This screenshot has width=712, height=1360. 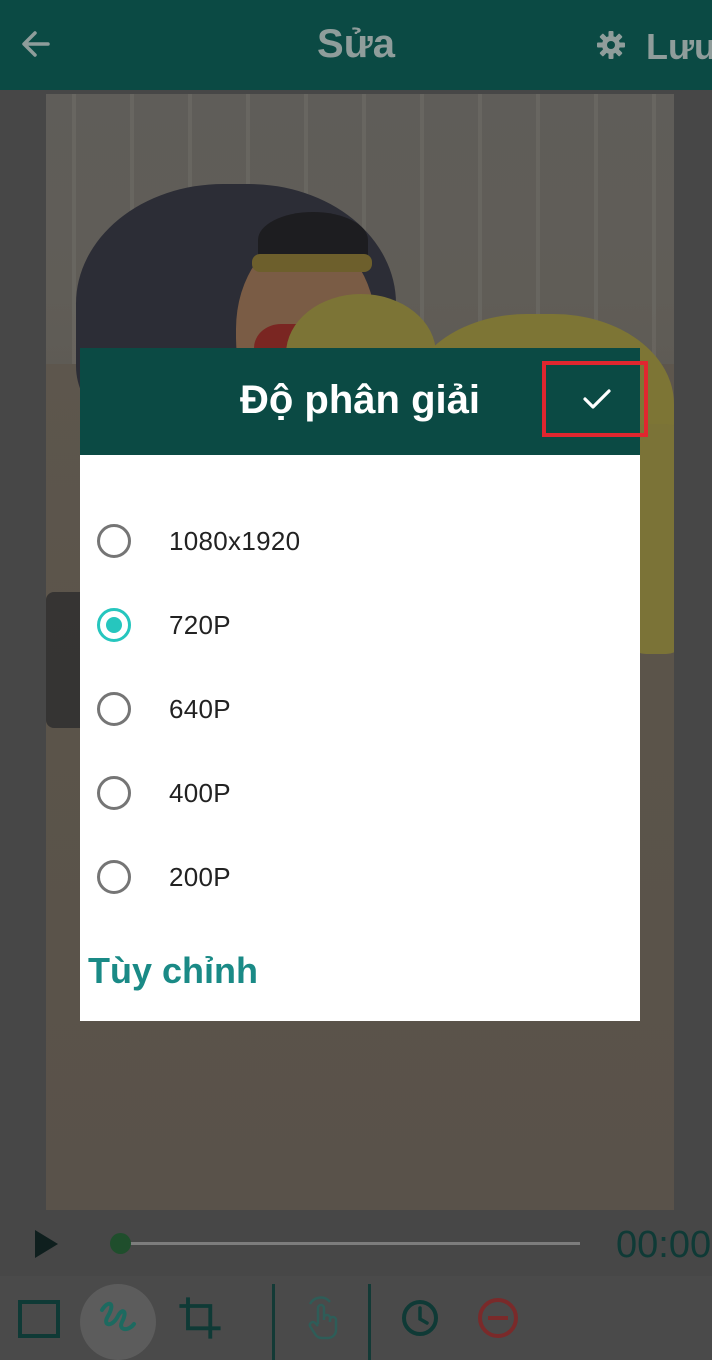 What do you see at coordinates (40, 1318) in the screenshot?
I see `rectangle-icon` at bounding box center [40, 1318].